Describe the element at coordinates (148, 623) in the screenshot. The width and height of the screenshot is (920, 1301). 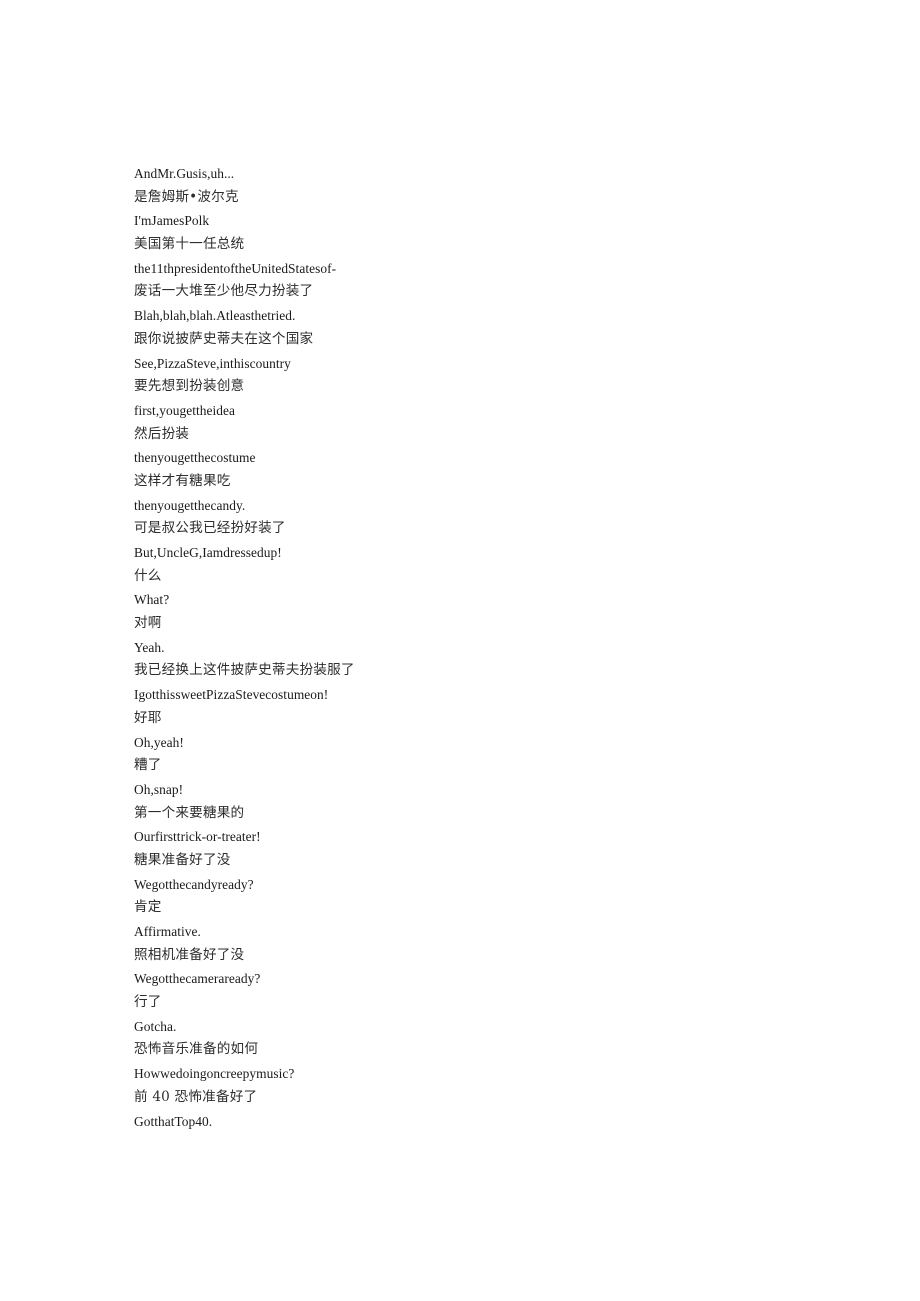
I see `transcript-line: 对啊` at that location.